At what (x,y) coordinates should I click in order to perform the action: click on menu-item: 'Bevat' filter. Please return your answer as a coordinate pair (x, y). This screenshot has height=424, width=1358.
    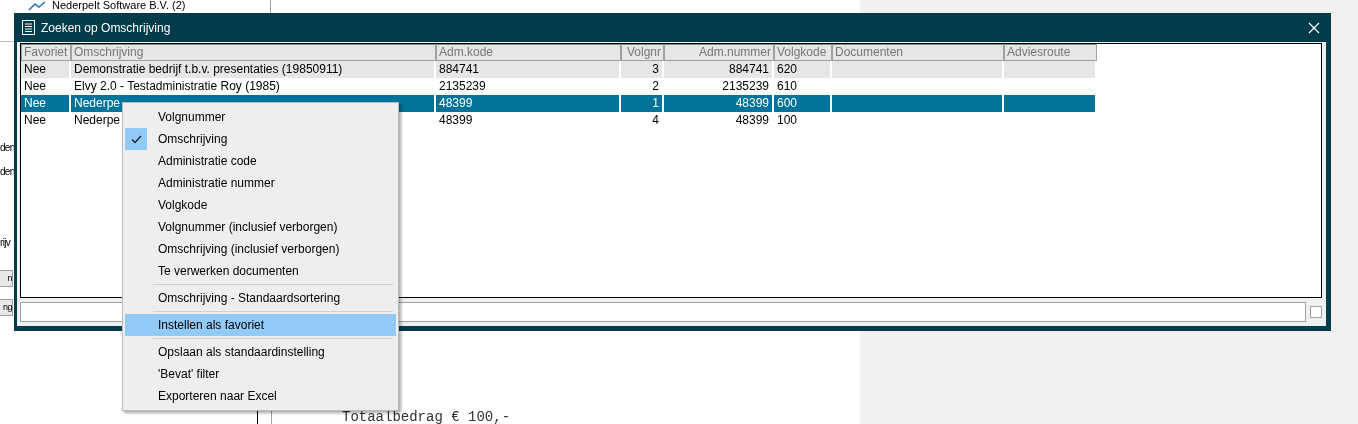
    Looking at the image, I should click on (260, 374).